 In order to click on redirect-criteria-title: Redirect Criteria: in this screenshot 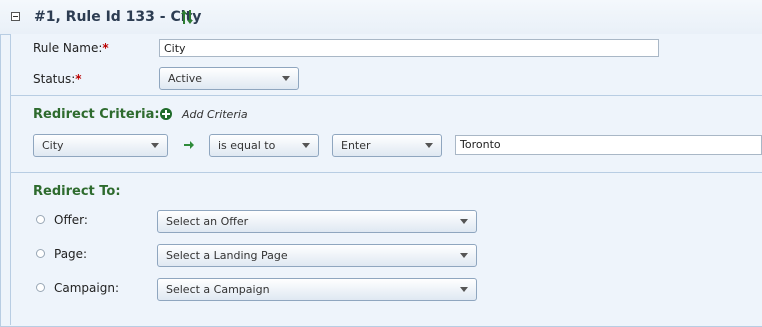, I will do `click(96, 114)`.